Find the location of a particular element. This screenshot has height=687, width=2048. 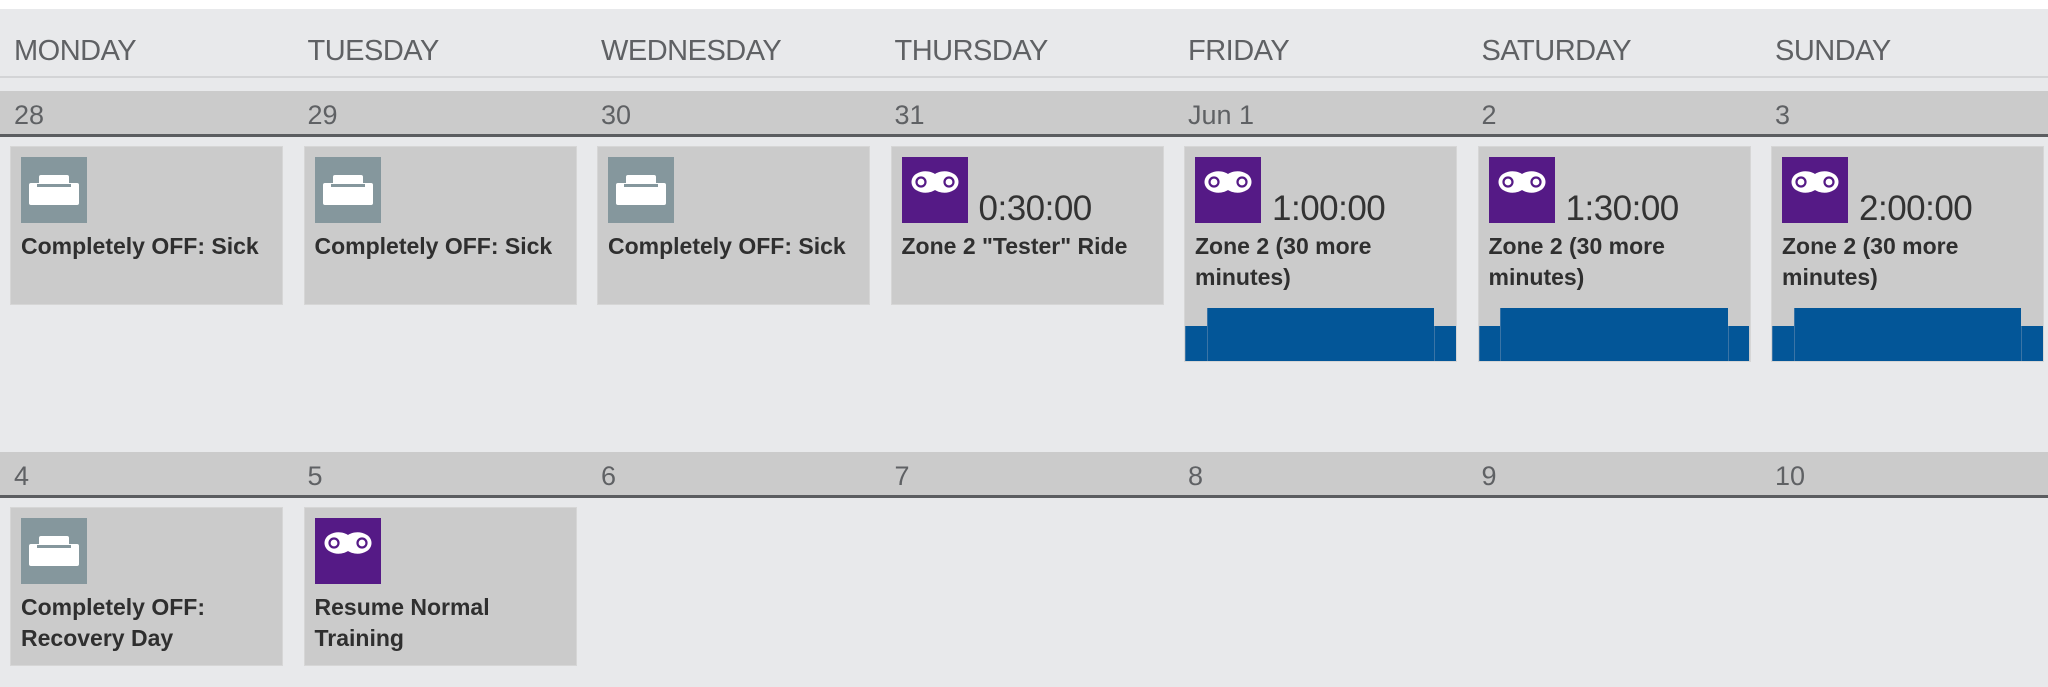

date-label: 9 is located at coordinates (1489, 476).